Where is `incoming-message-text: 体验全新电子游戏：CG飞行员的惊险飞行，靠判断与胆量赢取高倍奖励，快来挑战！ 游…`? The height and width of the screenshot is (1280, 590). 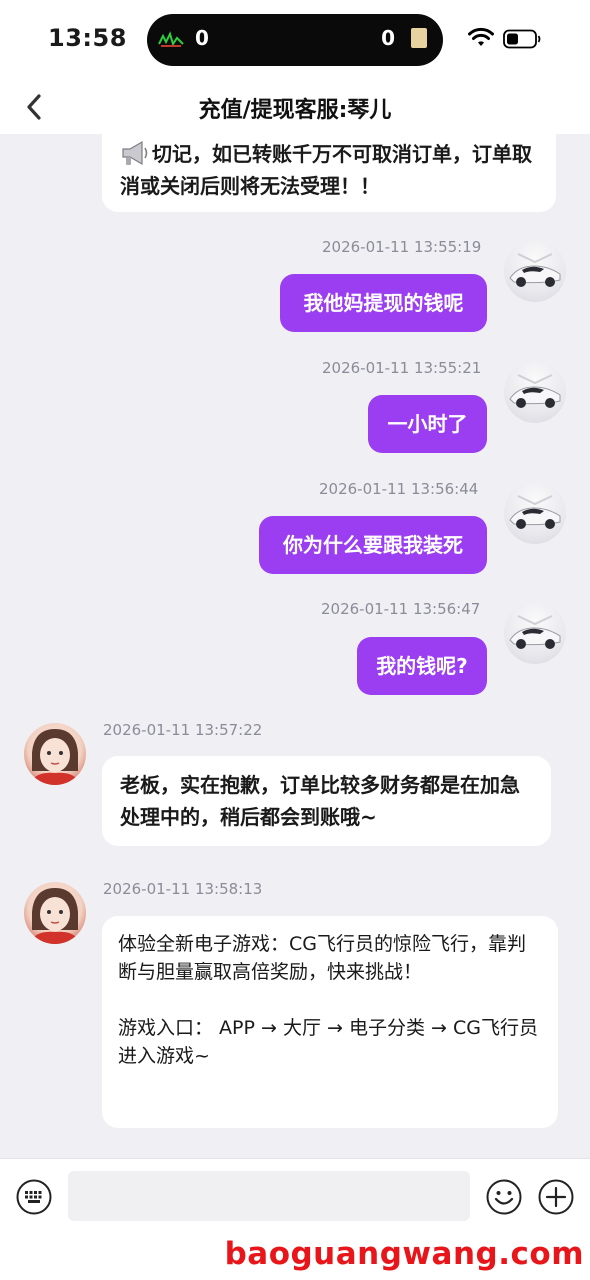
incoming-message-text: 体验全新电子游戏：CG飞行员的惊险飞行，靠判断与胆量赢取高倍奖励，快来挑战！ 游… is located at coordinates (328, 1000).